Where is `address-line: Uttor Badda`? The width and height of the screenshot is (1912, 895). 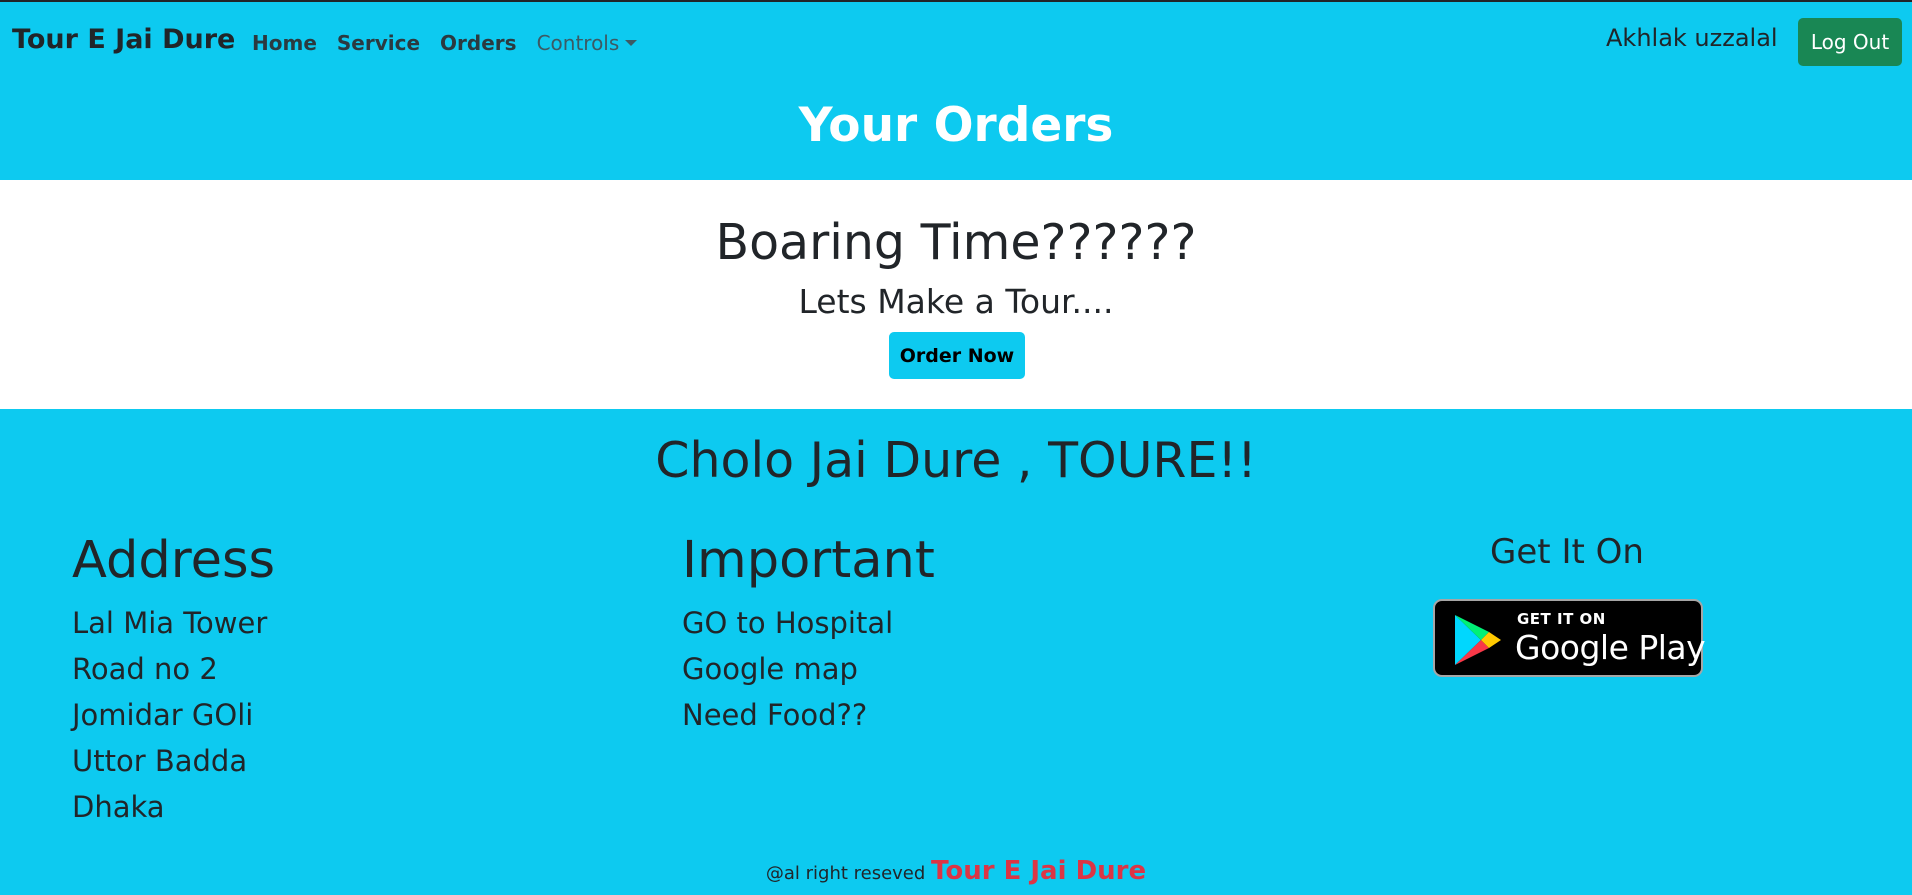 address-line: Uttor Badda is located at coordinates (160, 761).